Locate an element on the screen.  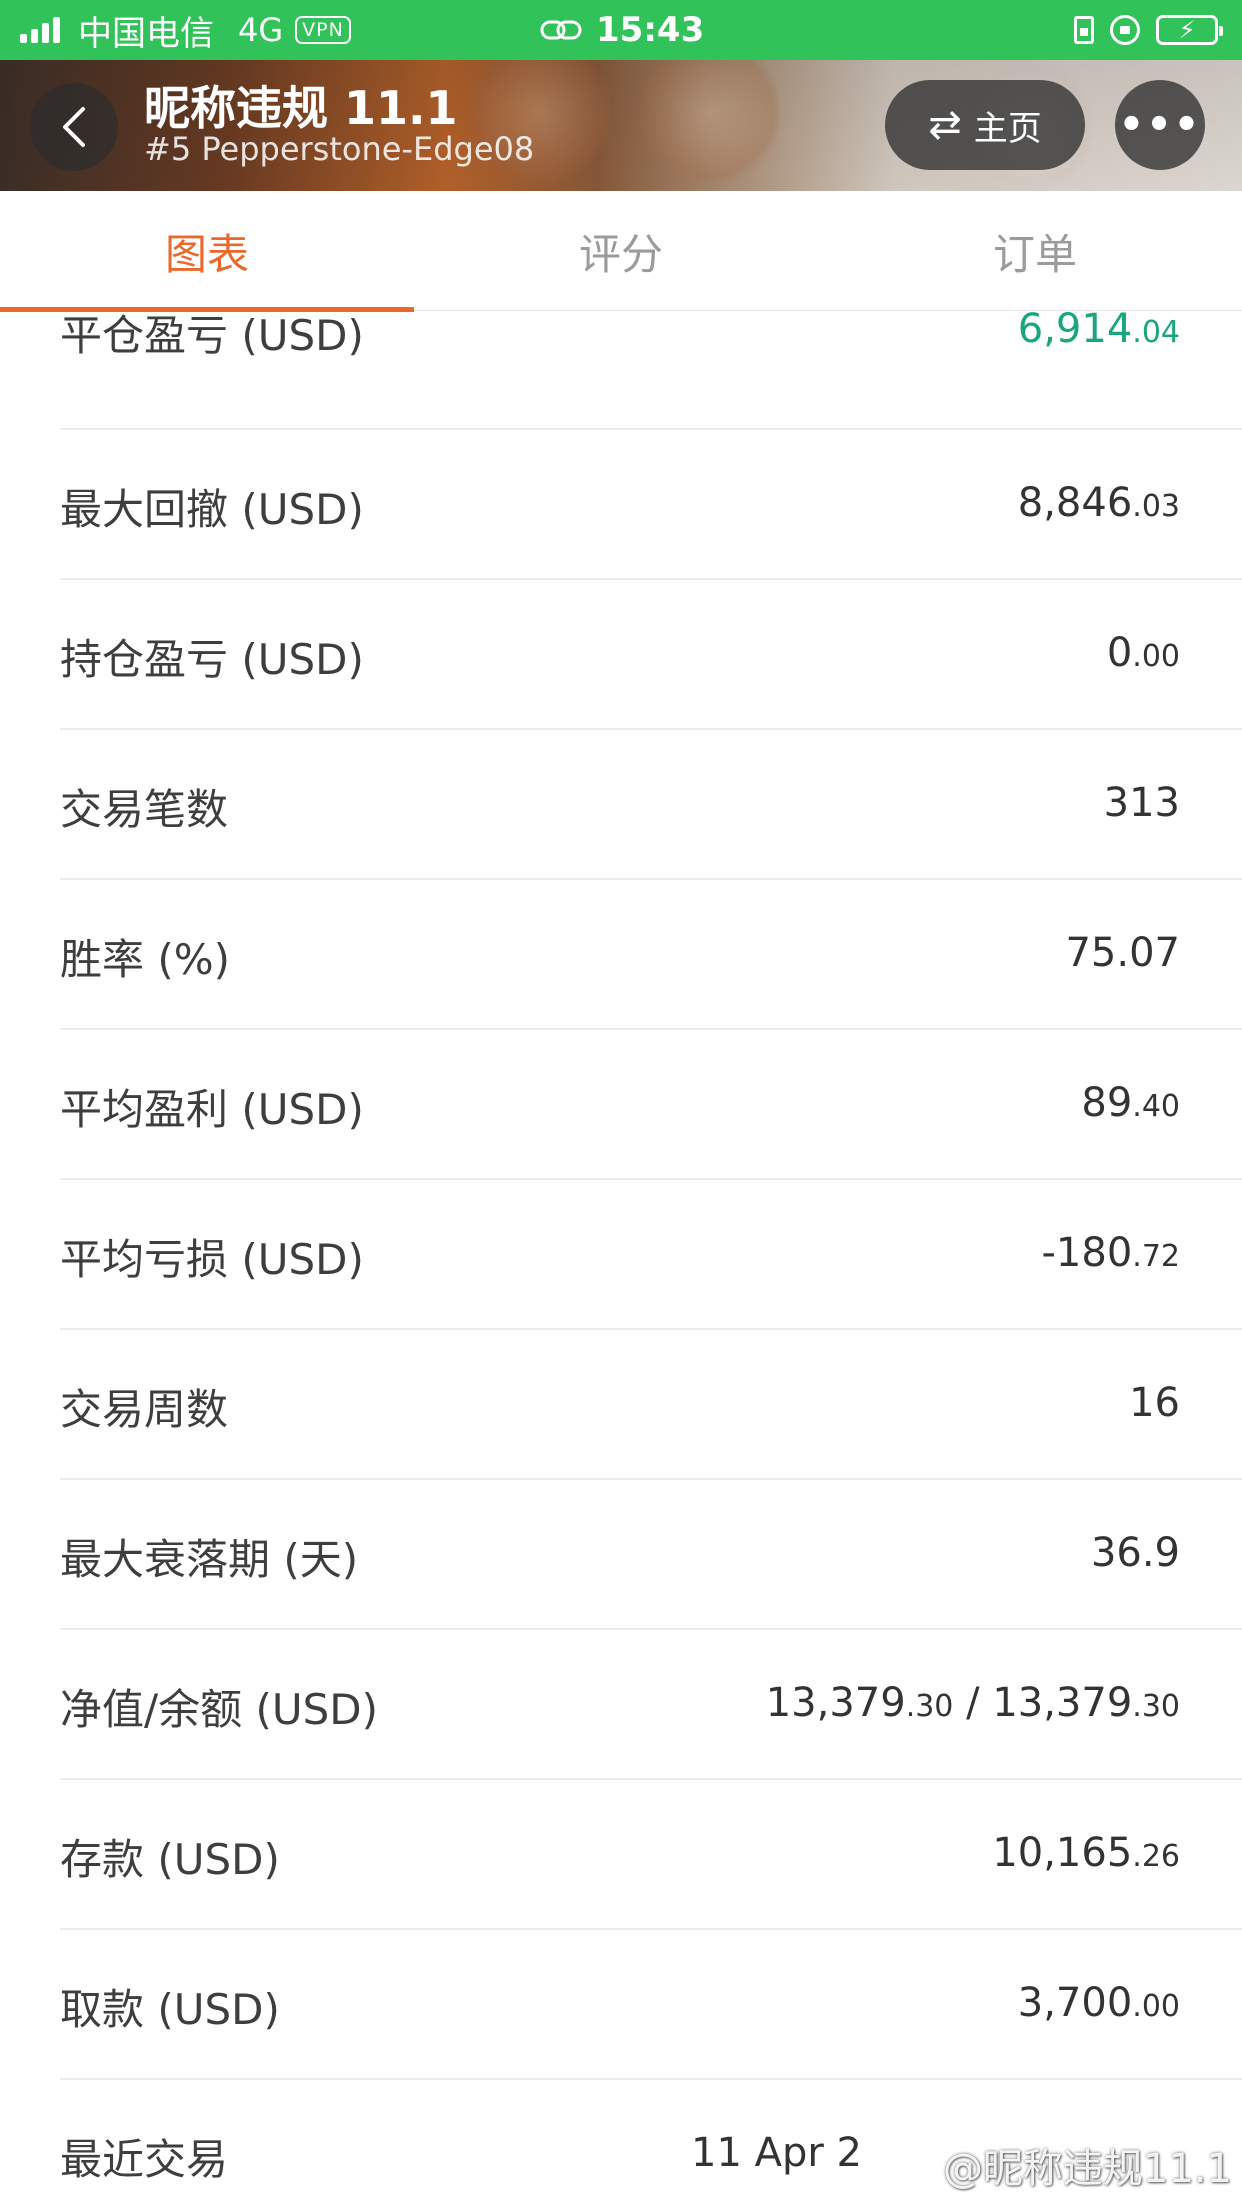
stat-value: 313 is located at coordinates (1141, 803).